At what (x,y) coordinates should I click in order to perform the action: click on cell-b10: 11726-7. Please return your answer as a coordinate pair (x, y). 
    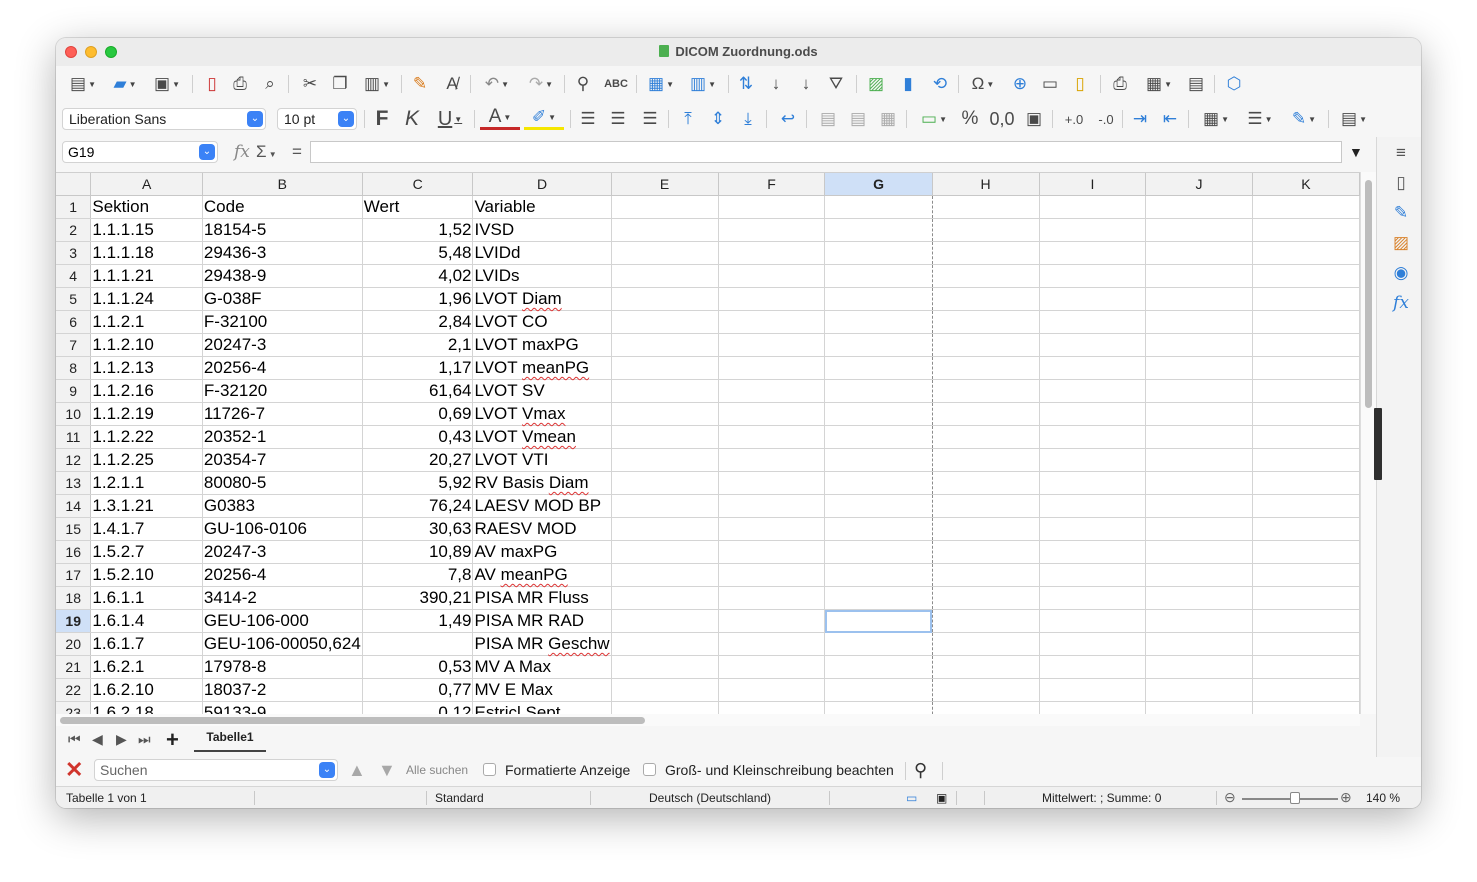
    Looking at the image, I should click on (282, 414).